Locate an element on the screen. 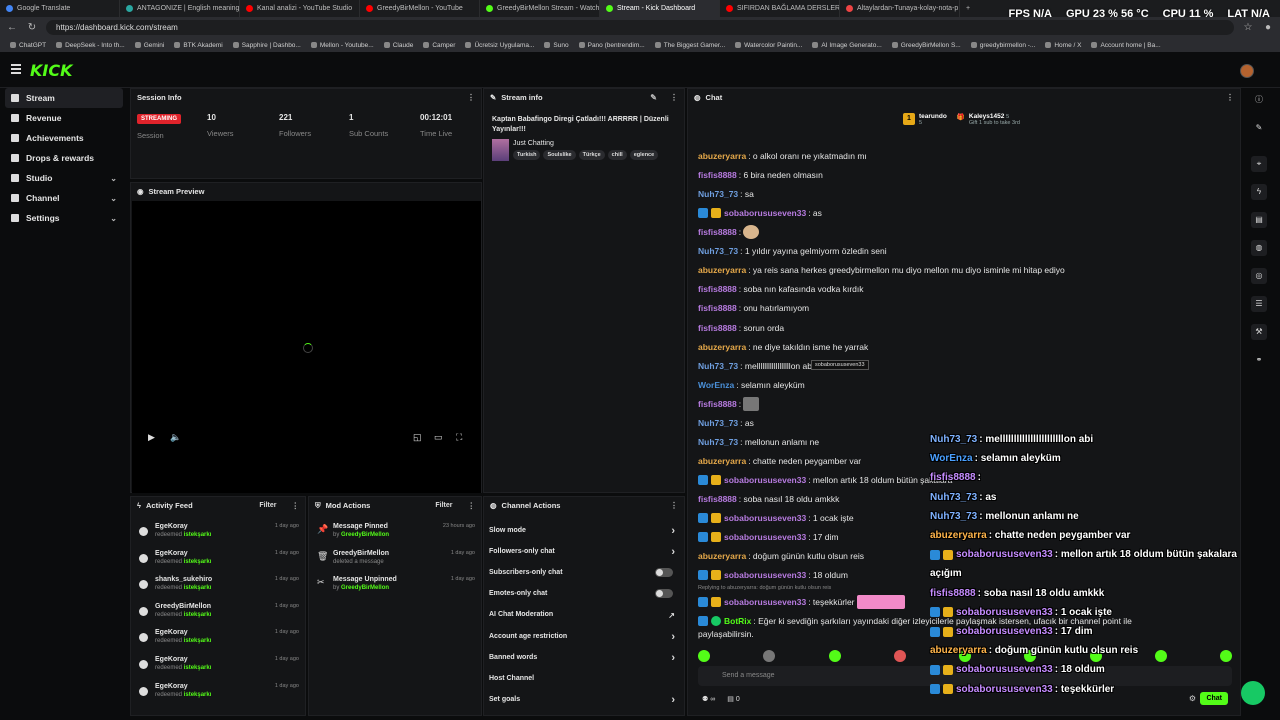 Image resolution: width=1280 pixels, height=720 pixels. browser-tab: Kanal analizi - YouTube Studio is located at coordinates (300, 8).